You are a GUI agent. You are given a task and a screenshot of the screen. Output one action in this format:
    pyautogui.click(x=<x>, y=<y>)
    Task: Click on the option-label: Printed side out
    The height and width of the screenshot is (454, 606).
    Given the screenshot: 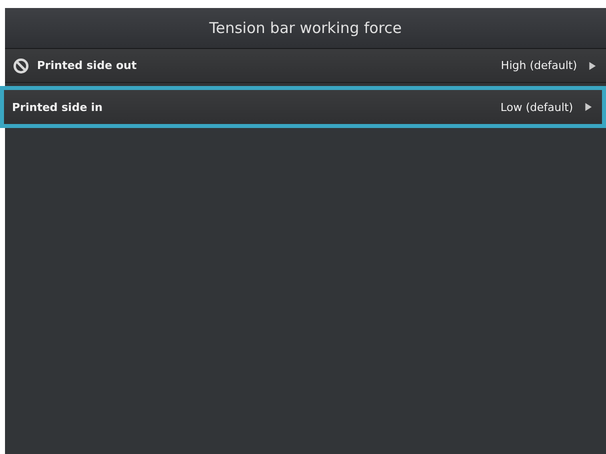 What is the action you would take?
    pyautogui.click(x=87, y=65)
    